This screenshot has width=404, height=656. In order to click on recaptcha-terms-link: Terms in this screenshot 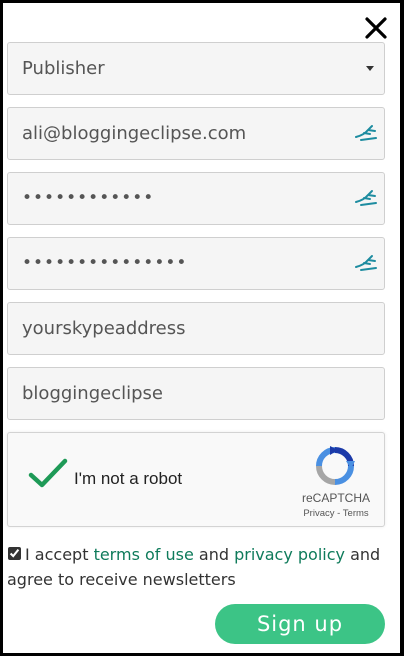, I will do `click(356, 513)`.